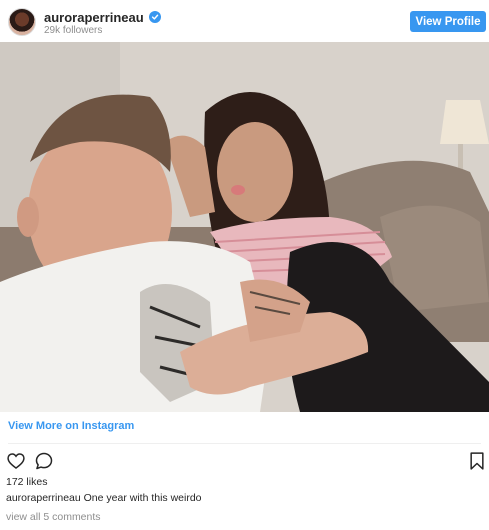  I want to click on caption-text: One year with this weirdo, so click(142, 498).